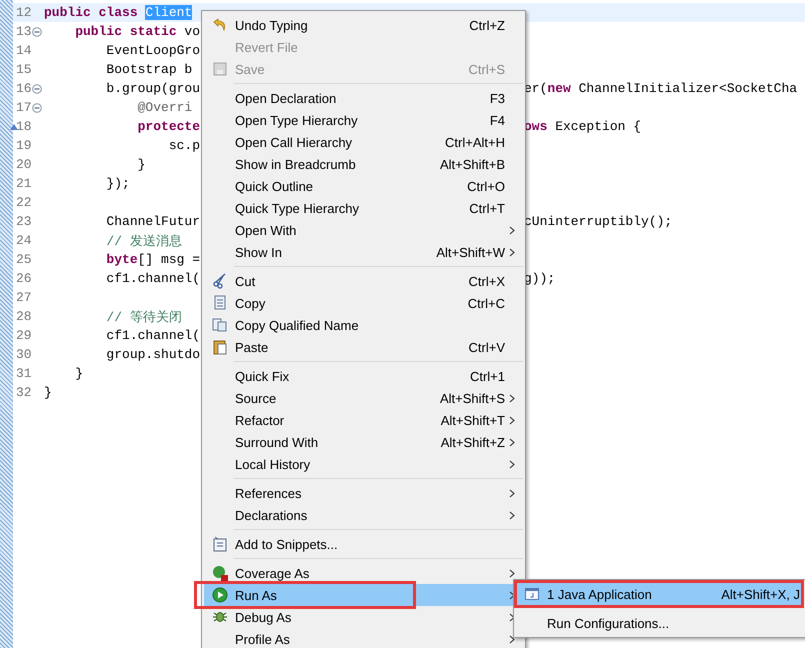  What do you see at coordinates (220, 617) in the screenshot?
I see `bug-icon` at bounding box center [220, 617].